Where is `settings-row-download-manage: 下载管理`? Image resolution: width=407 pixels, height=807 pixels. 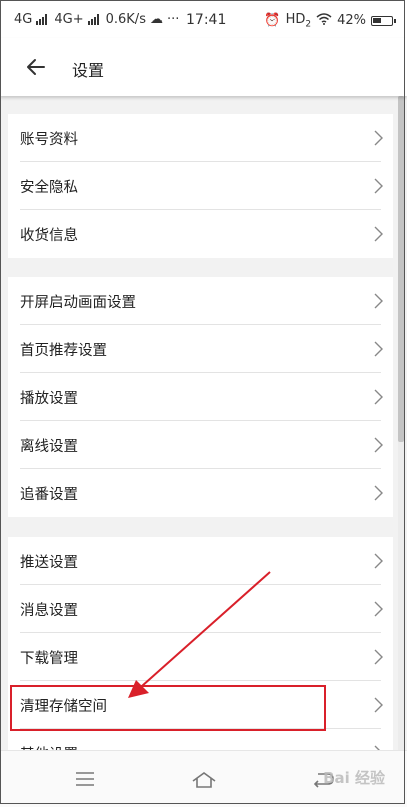
settings-row-download-manage: 下载管理 is located at coordinates (200, 657).